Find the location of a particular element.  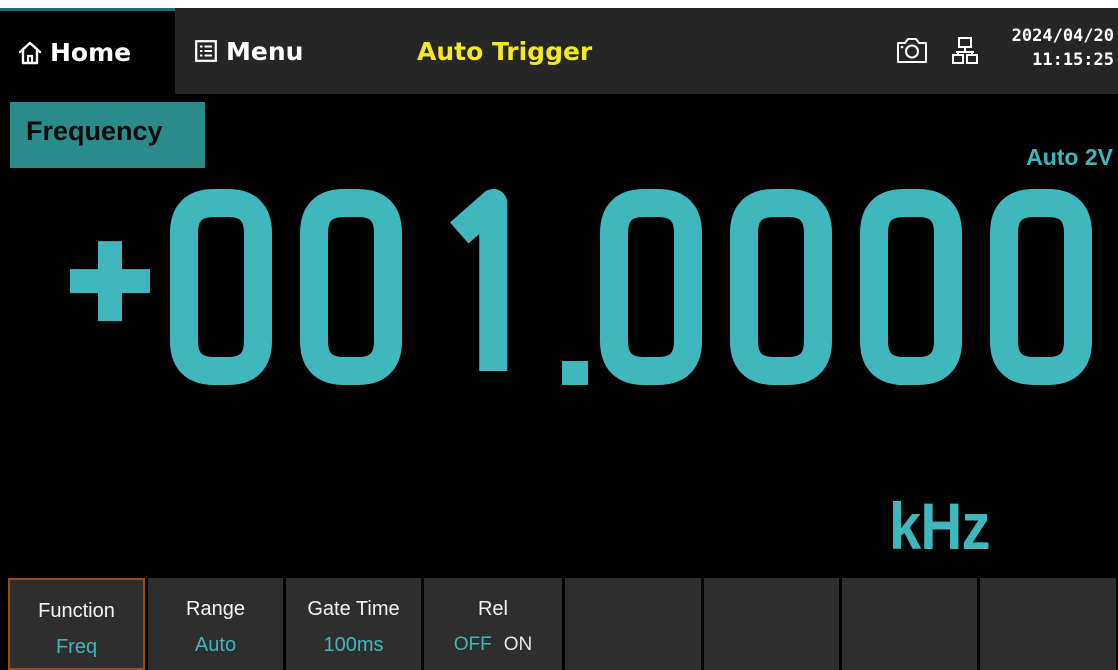

softkey-gate-time-title: Gate Time is located at coordinates (353, 609).